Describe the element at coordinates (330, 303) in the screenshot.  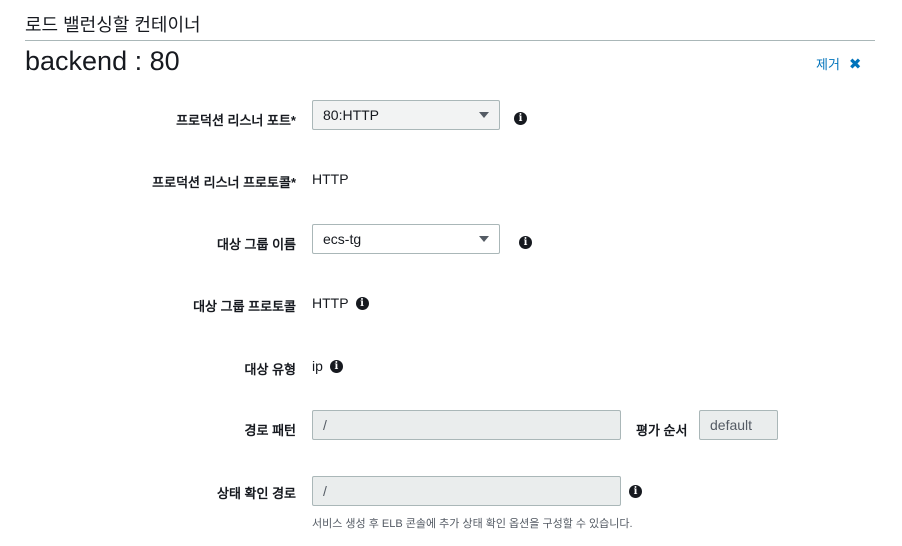
I see `target-group-protocol-value: HTTP` at that location.